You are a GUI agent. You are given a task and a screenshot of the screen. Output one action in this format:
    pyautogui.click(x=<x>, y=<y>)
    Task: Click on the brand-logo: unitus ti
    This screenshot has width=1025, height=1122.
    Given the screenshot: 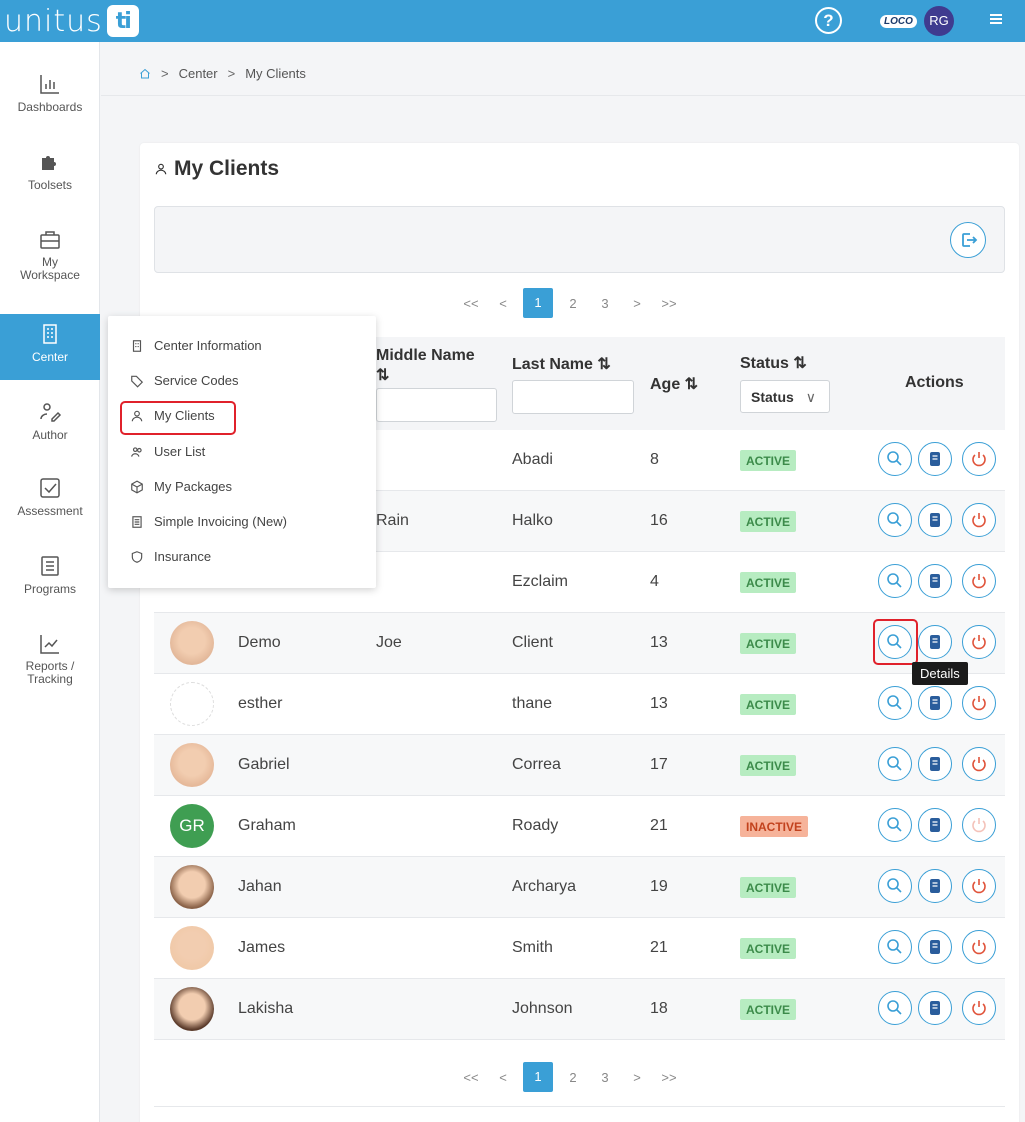 What is the action you would take?
    pyautogui.click(x=71, y=21)
    